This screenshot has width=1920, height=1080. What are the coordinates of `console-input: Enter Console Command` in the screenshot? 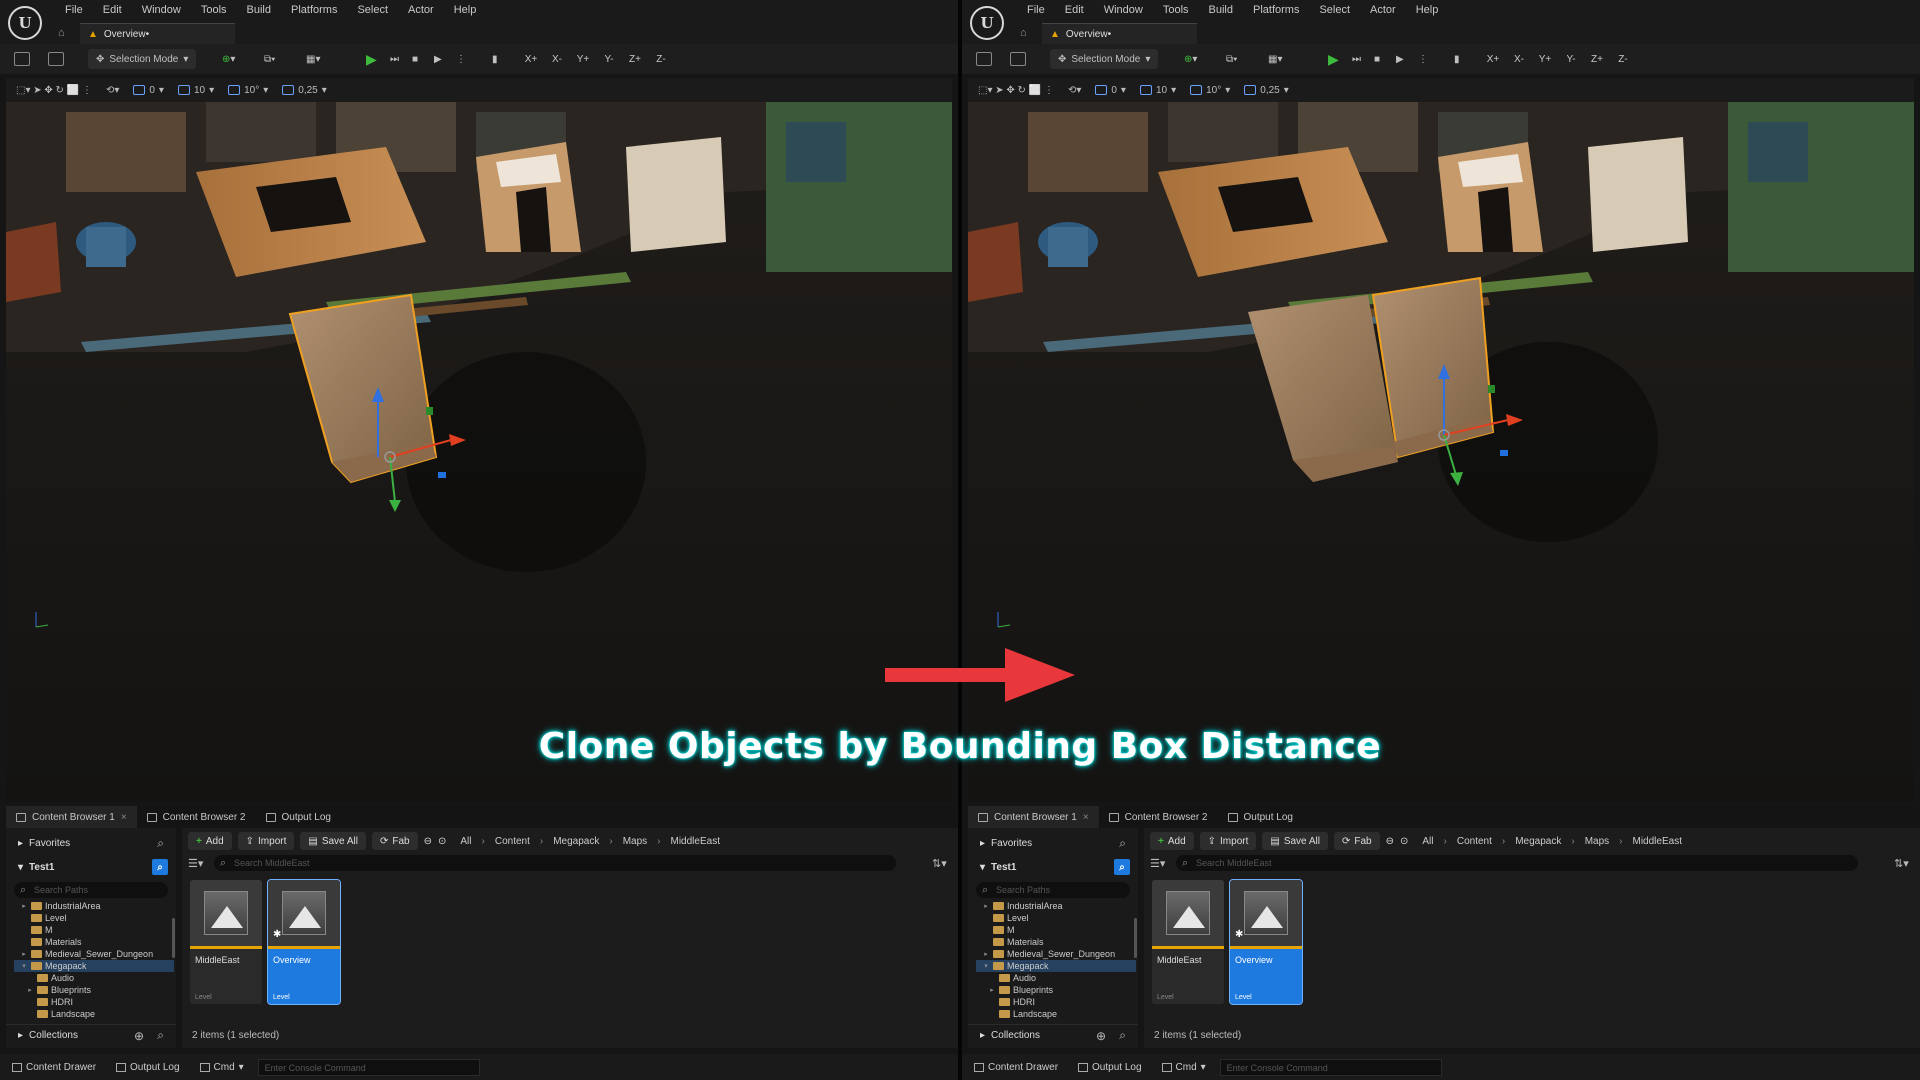 It's located at (368, 1067).